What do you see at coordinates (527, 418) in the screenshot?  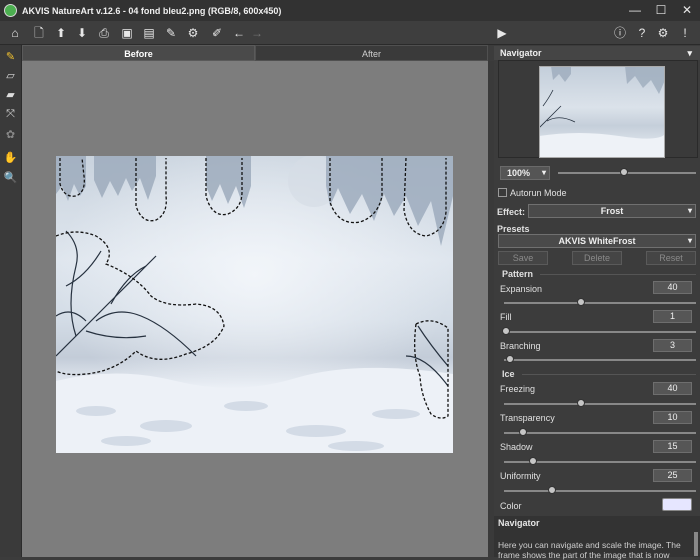 I see `transparency-label: Transparency` at bounding box center [527, 418].